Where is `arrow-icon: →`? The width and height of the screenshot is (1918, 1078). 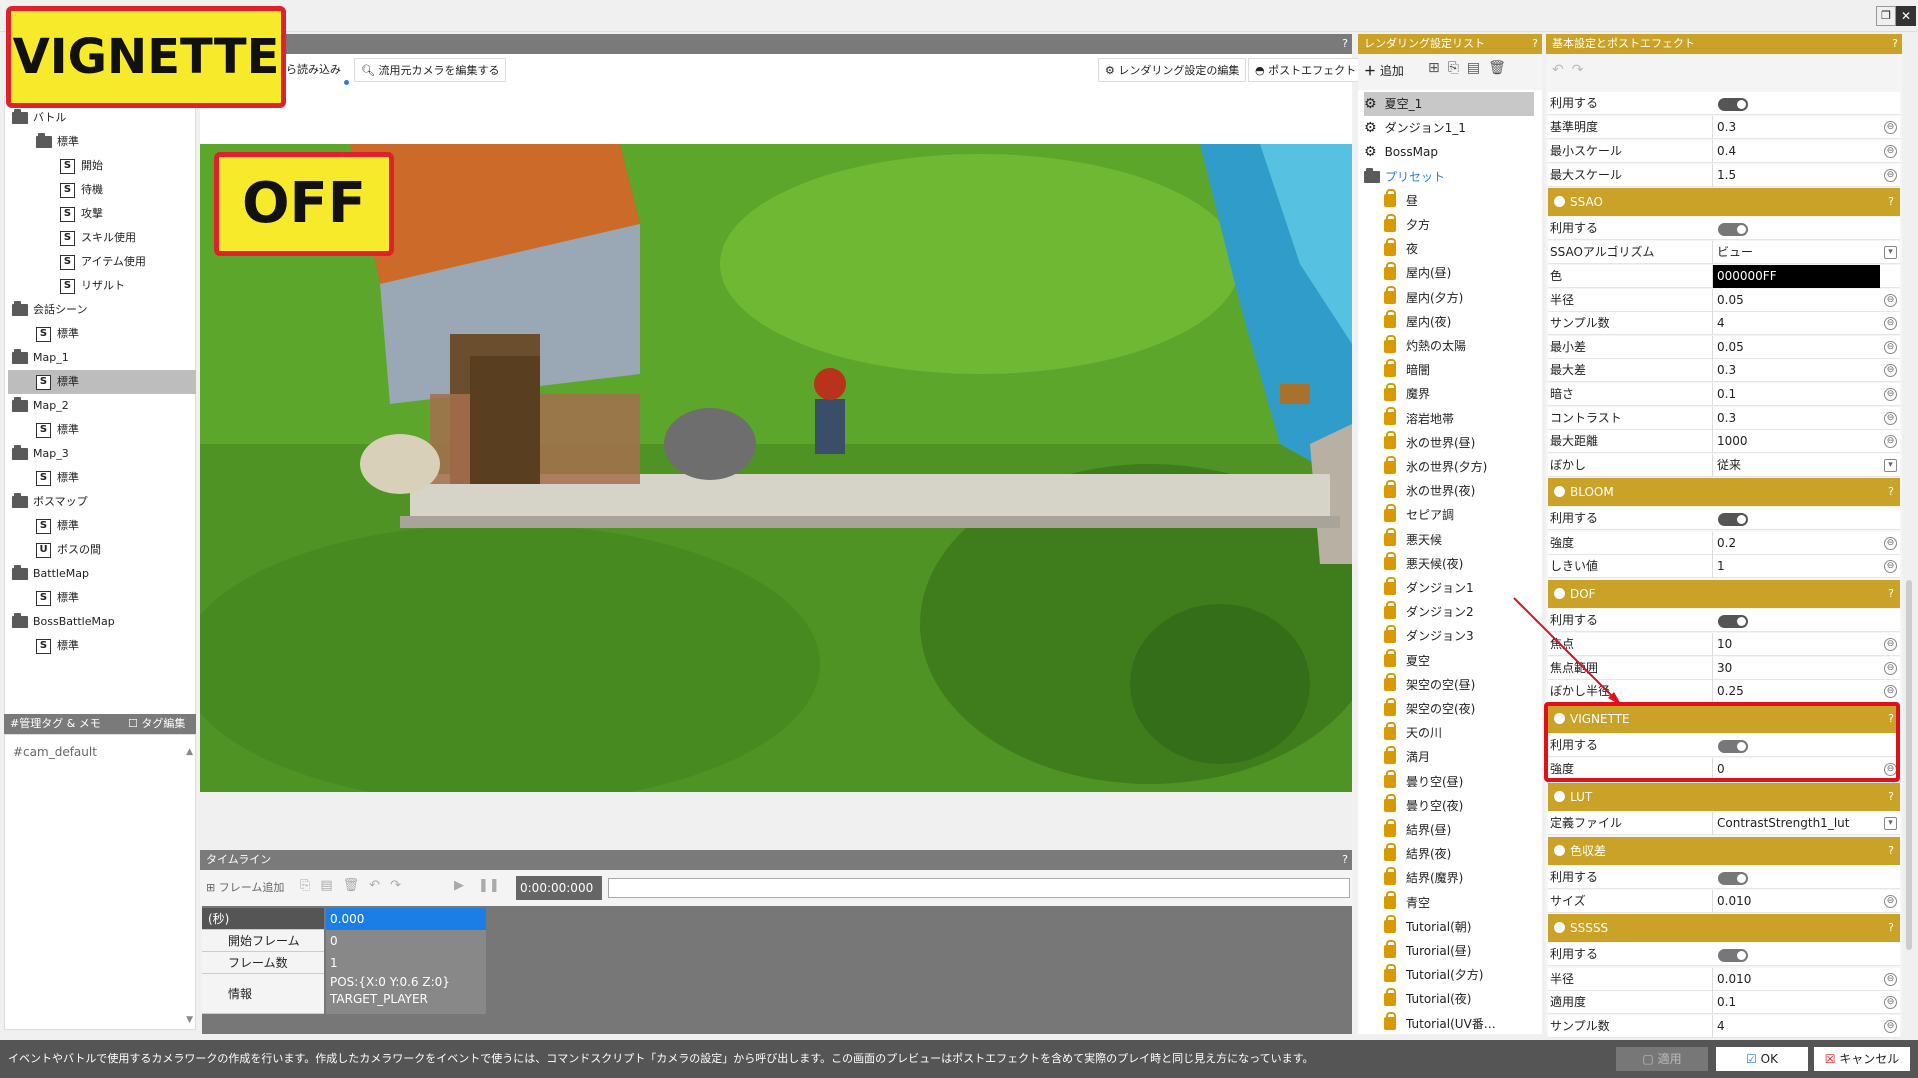 arrow-icon: → is located at coordinates (1890, 276).